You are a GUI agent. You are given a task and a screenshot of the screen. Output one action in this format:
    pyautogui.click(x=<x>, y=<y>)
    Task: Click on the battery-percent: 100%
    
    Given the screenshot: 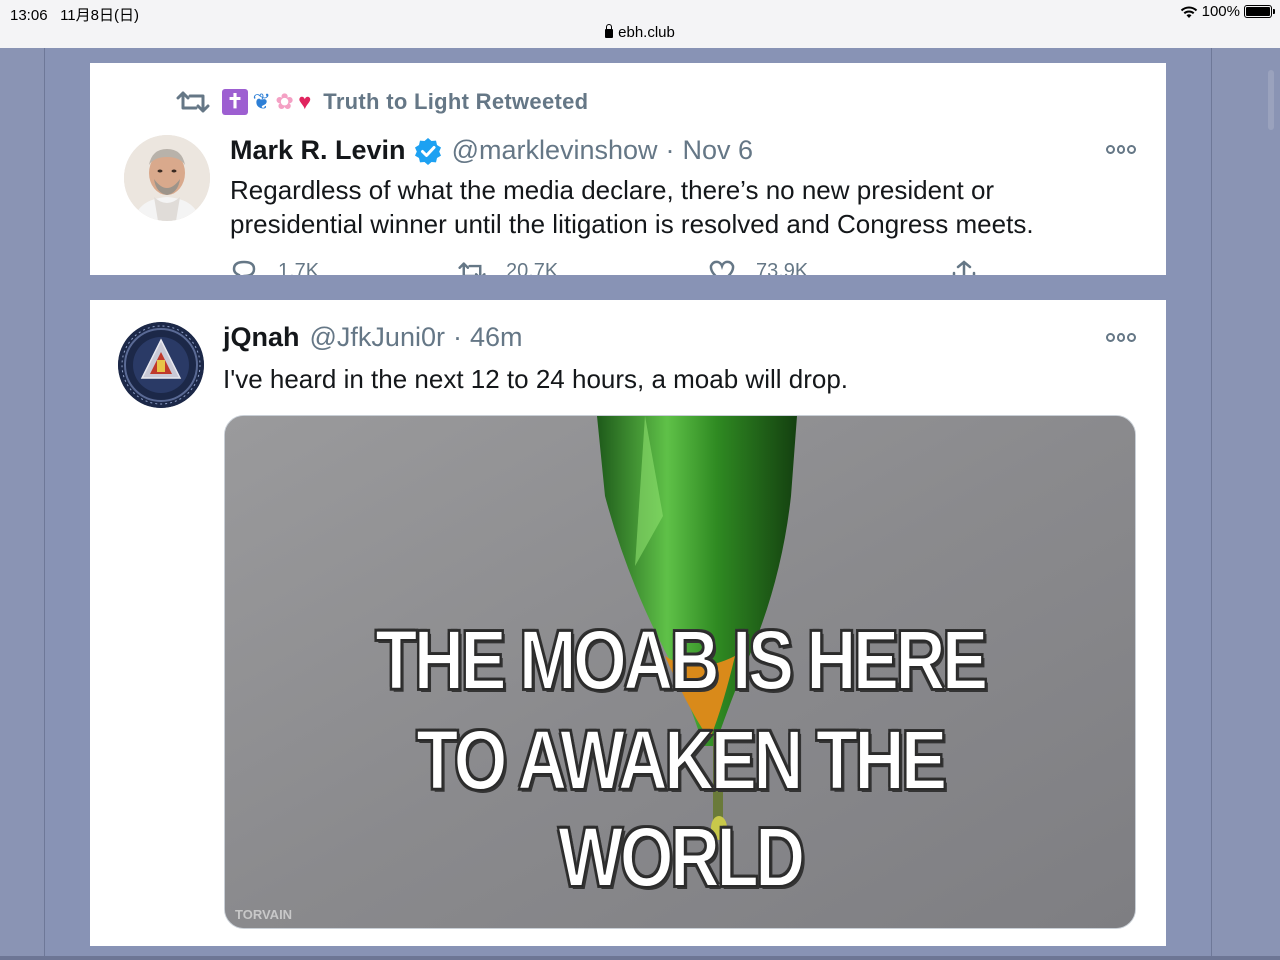 What is the action you would take?
    pyautogui.click(x=1220, y=11)
    